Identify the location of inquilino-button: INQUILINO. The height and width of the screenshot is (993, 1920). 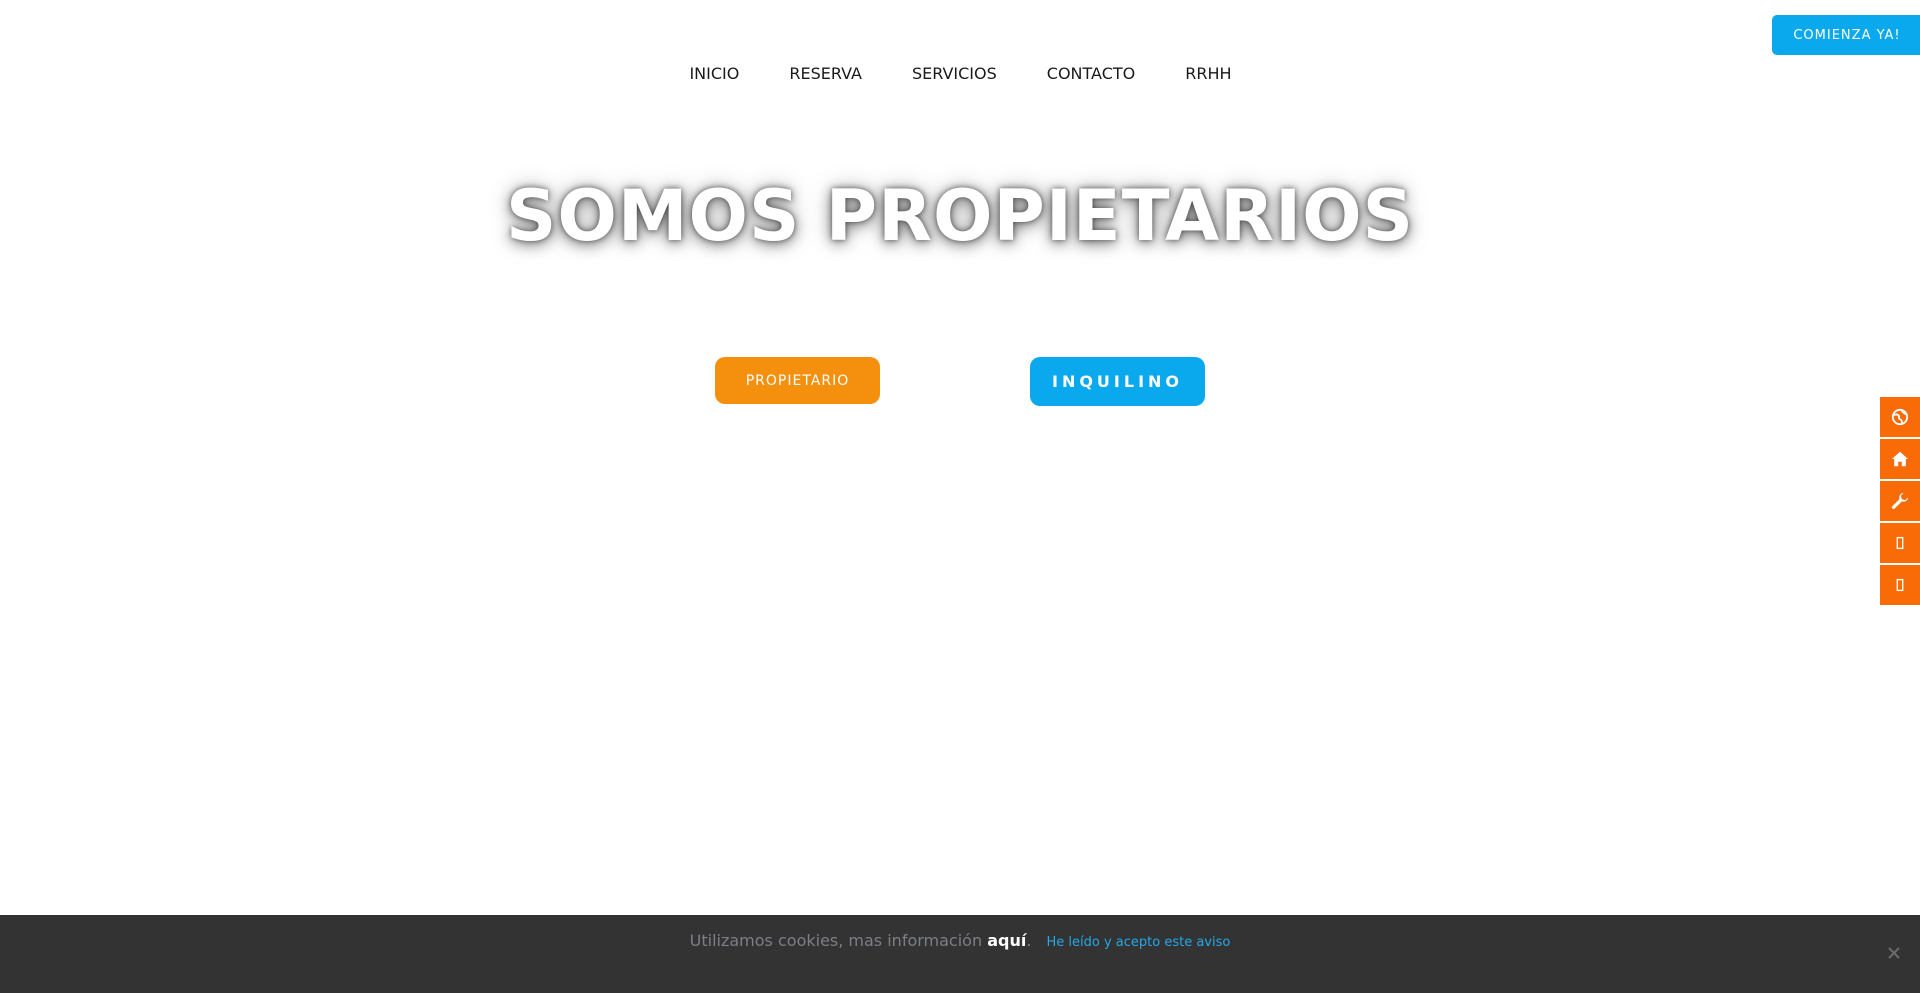
(1117, 381).